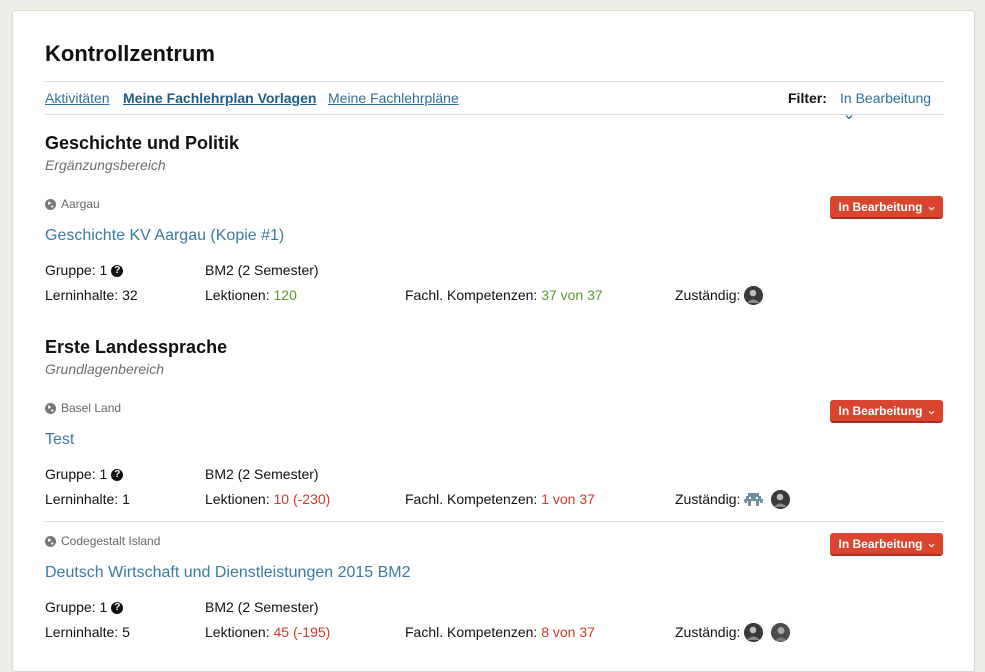 This screenshot has width=985, height=672. Describe the element at coordinates (219, 98) in the screenshot. I see `tab-meine-fachlehrplan-vorlagen: Meine Fachlehrplan Vorlagen` at that location.